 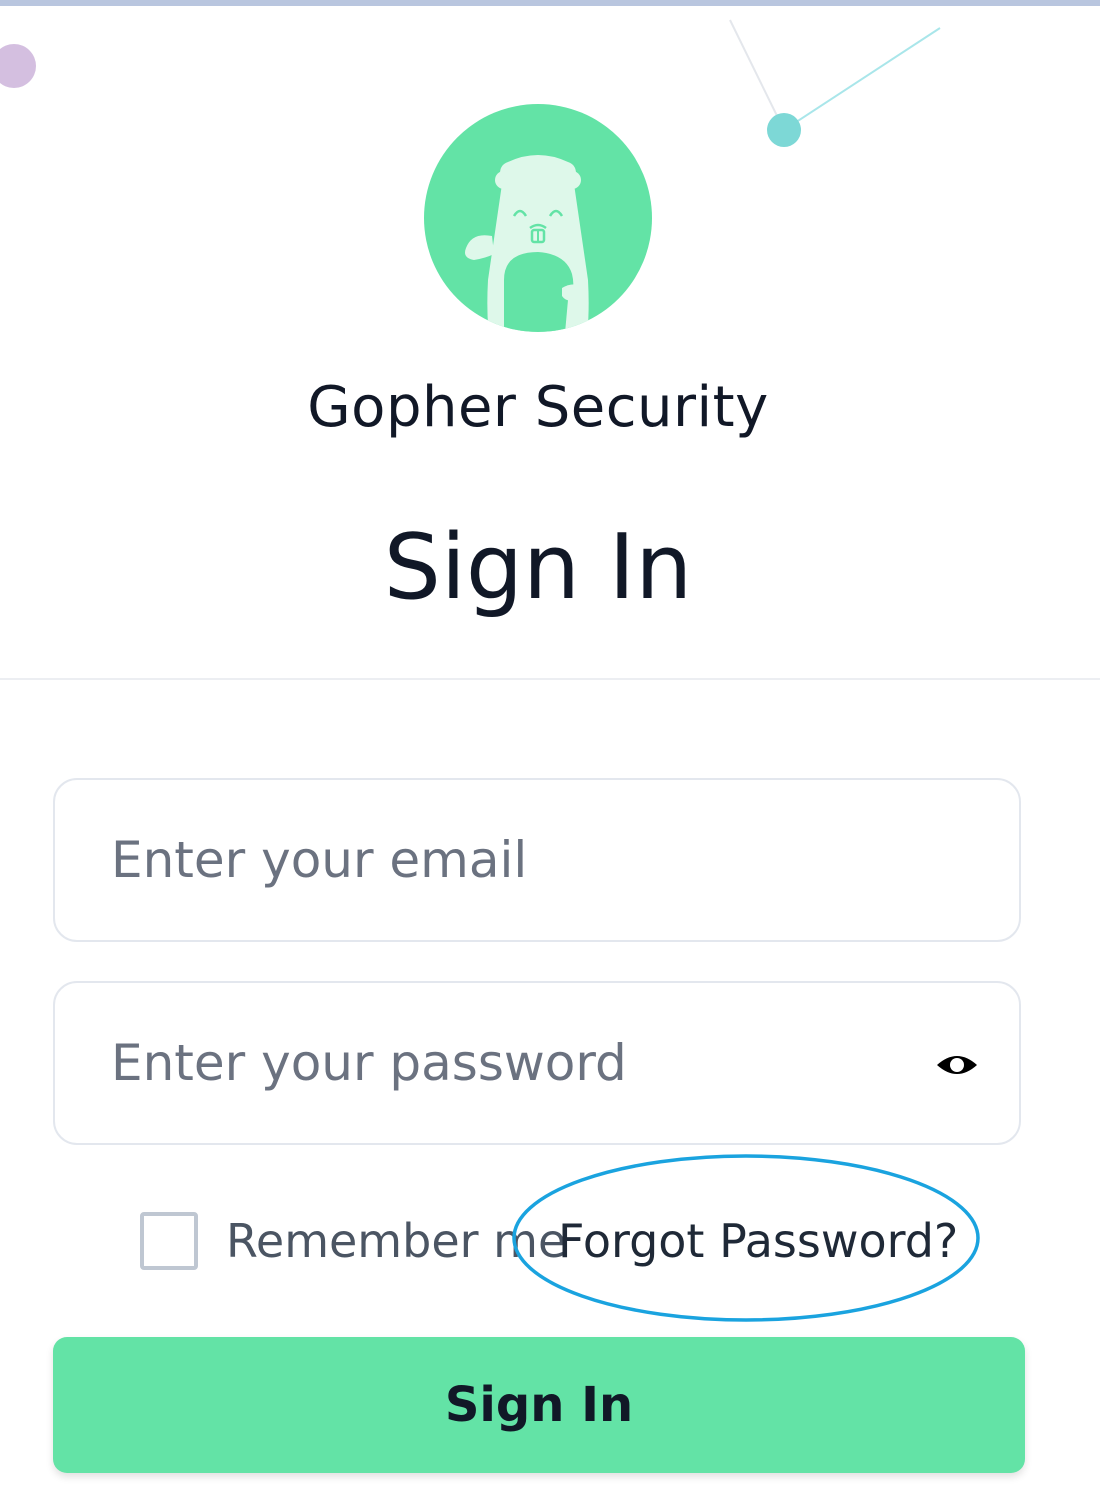 What do you see at coordinates (169, 1241) in the screenshot?
I see `remember-me-checkbox` at bounding box center [169, 1241].